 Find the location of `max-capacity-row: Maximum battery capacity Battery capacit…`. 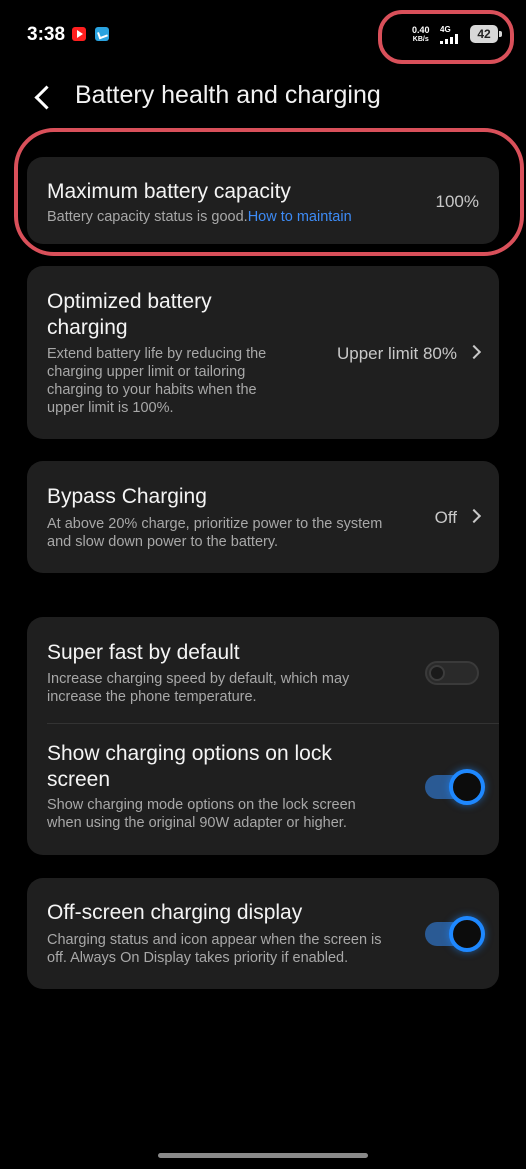

max-capacity-row: Maximum battery capacity Battery capacit… is located at coordinates (263, 200).